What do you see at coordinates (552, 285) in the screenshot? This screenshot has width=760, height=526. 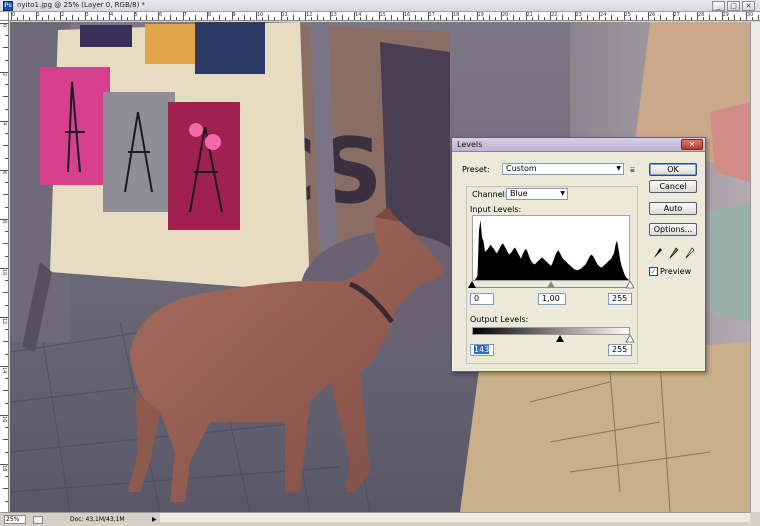 I see `input-slider` at bounding box center [552, 285].